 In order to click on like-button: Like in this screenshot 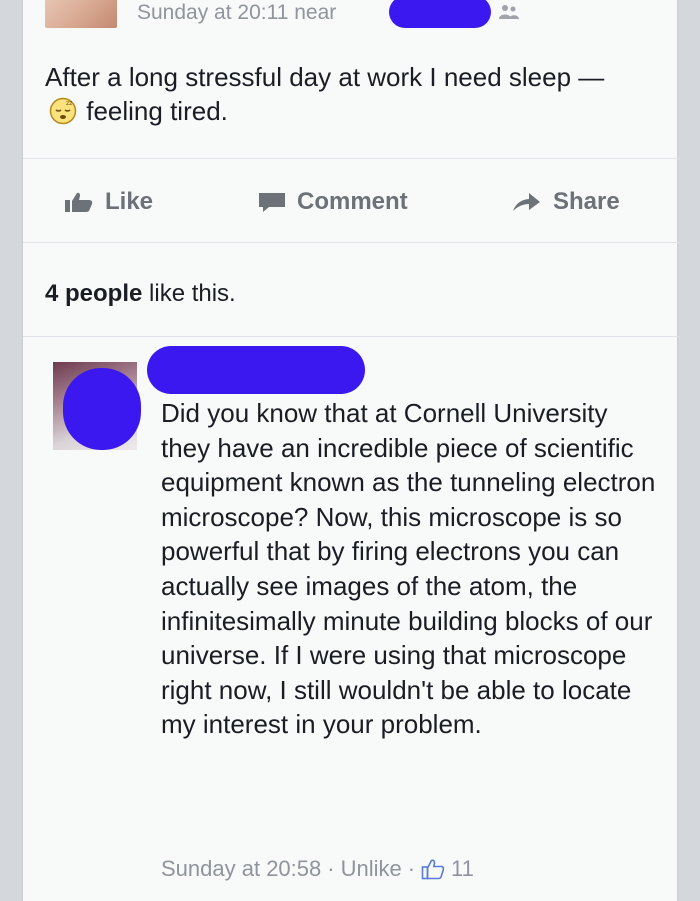, I will do `click(108, 202)`.